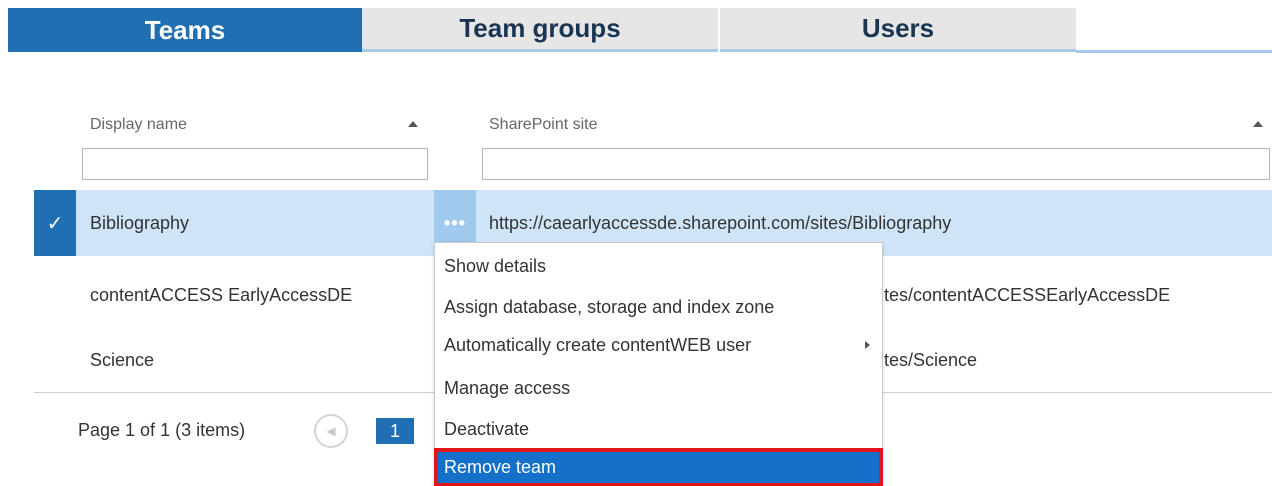 This screenshot has width=1272, height=486. I want to click on tab-bar: Teams Team groups Users, so click(640, 31).